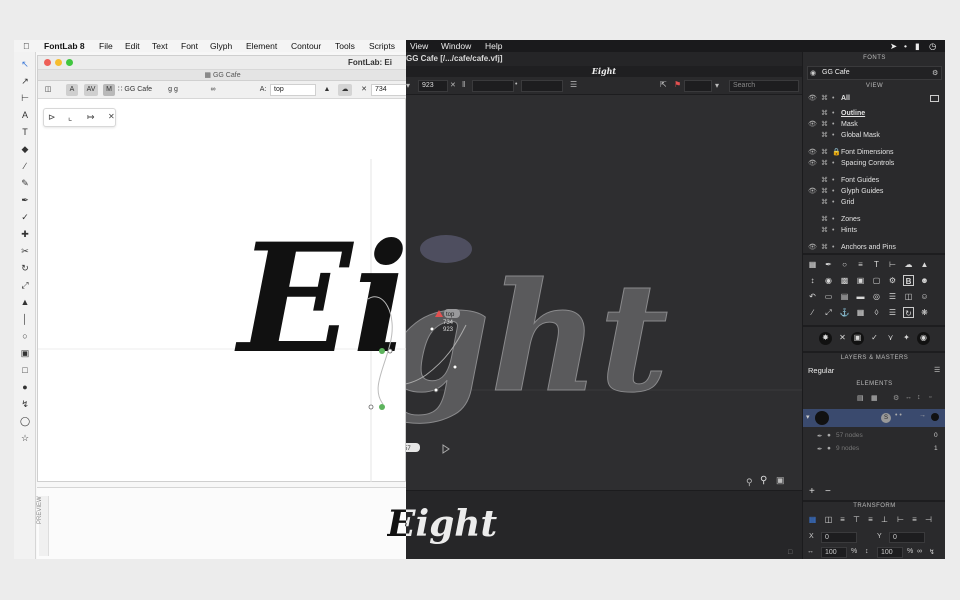 The image size is (960, 600). I want to click on layer-stack-icon: ☰, so click(937, 370).